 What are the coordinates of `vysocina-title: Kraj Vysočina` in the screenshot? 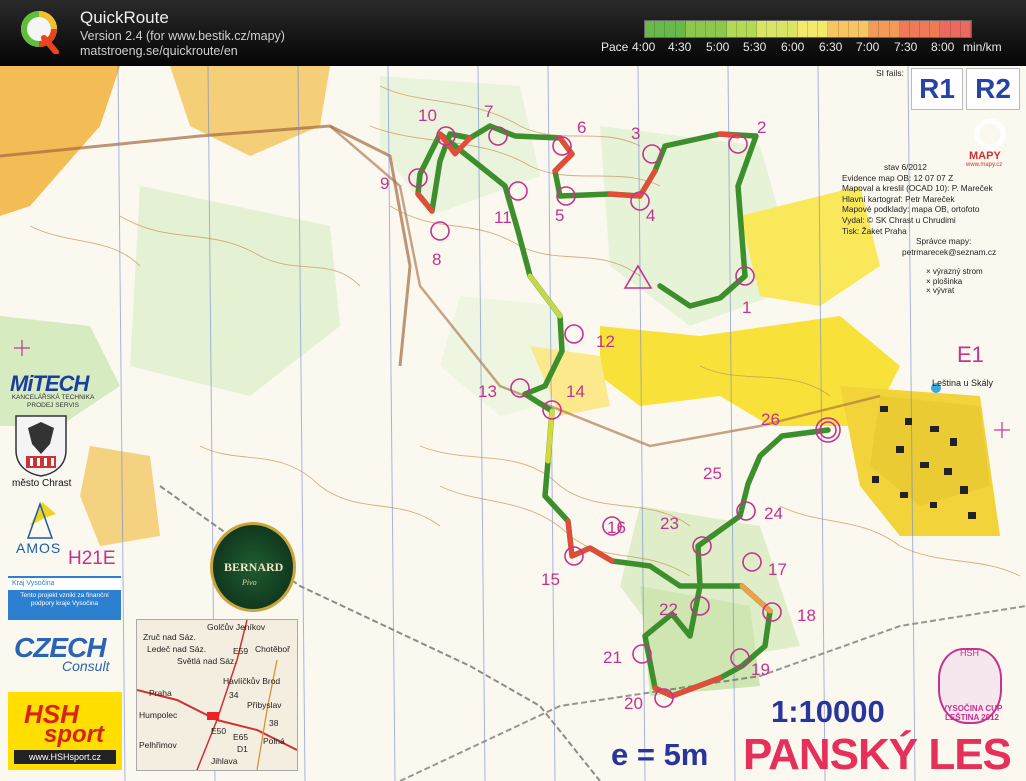 It's located at (64, 584).